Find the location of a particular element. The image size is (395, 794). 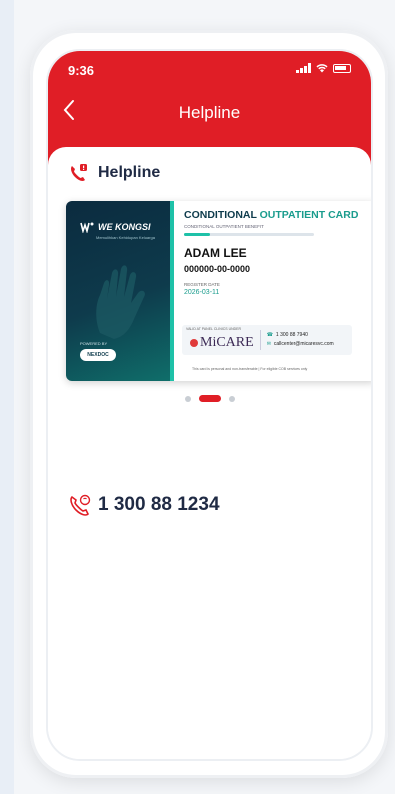

status-icons is located at coordinates (323, 68).